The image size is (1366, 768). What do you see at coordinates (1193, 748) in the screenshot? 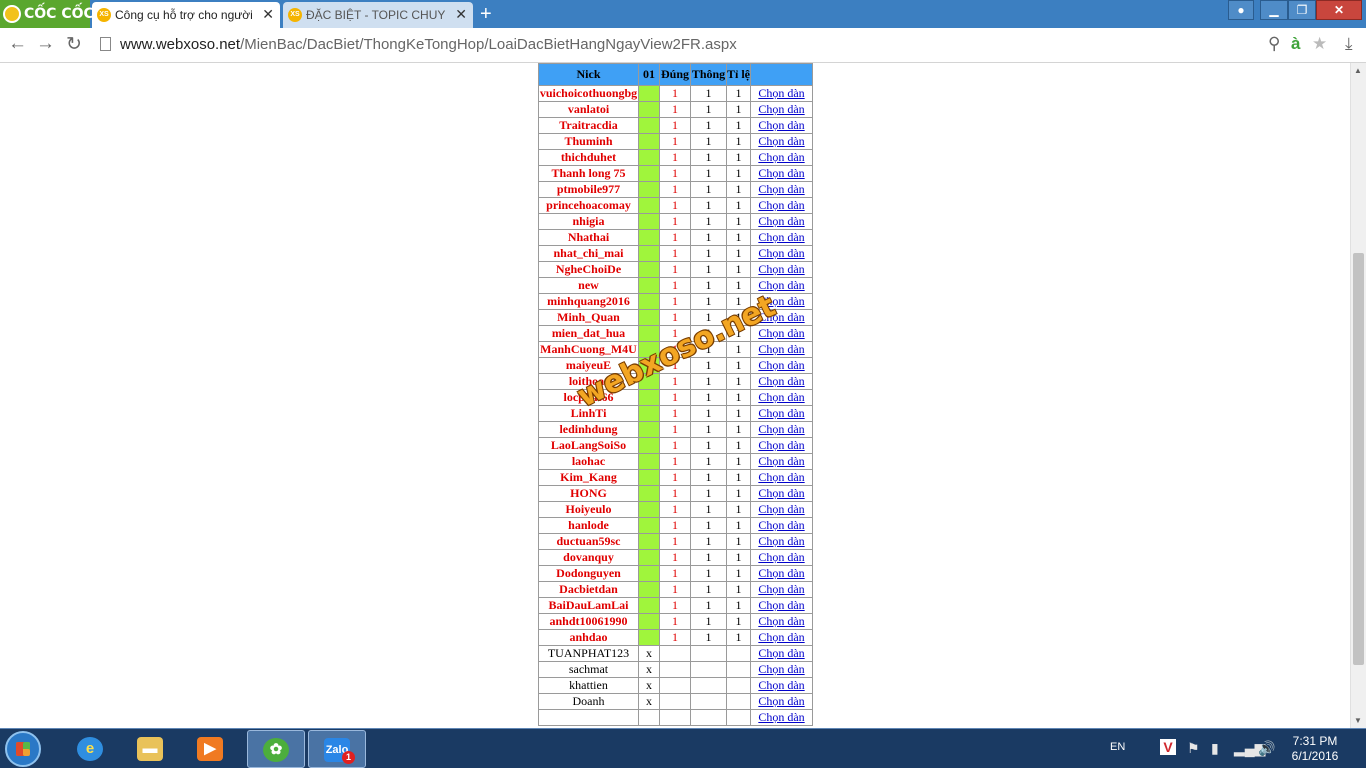
I see `action-center-flag-icon: ⚑` at bounding box center [1193, 748].